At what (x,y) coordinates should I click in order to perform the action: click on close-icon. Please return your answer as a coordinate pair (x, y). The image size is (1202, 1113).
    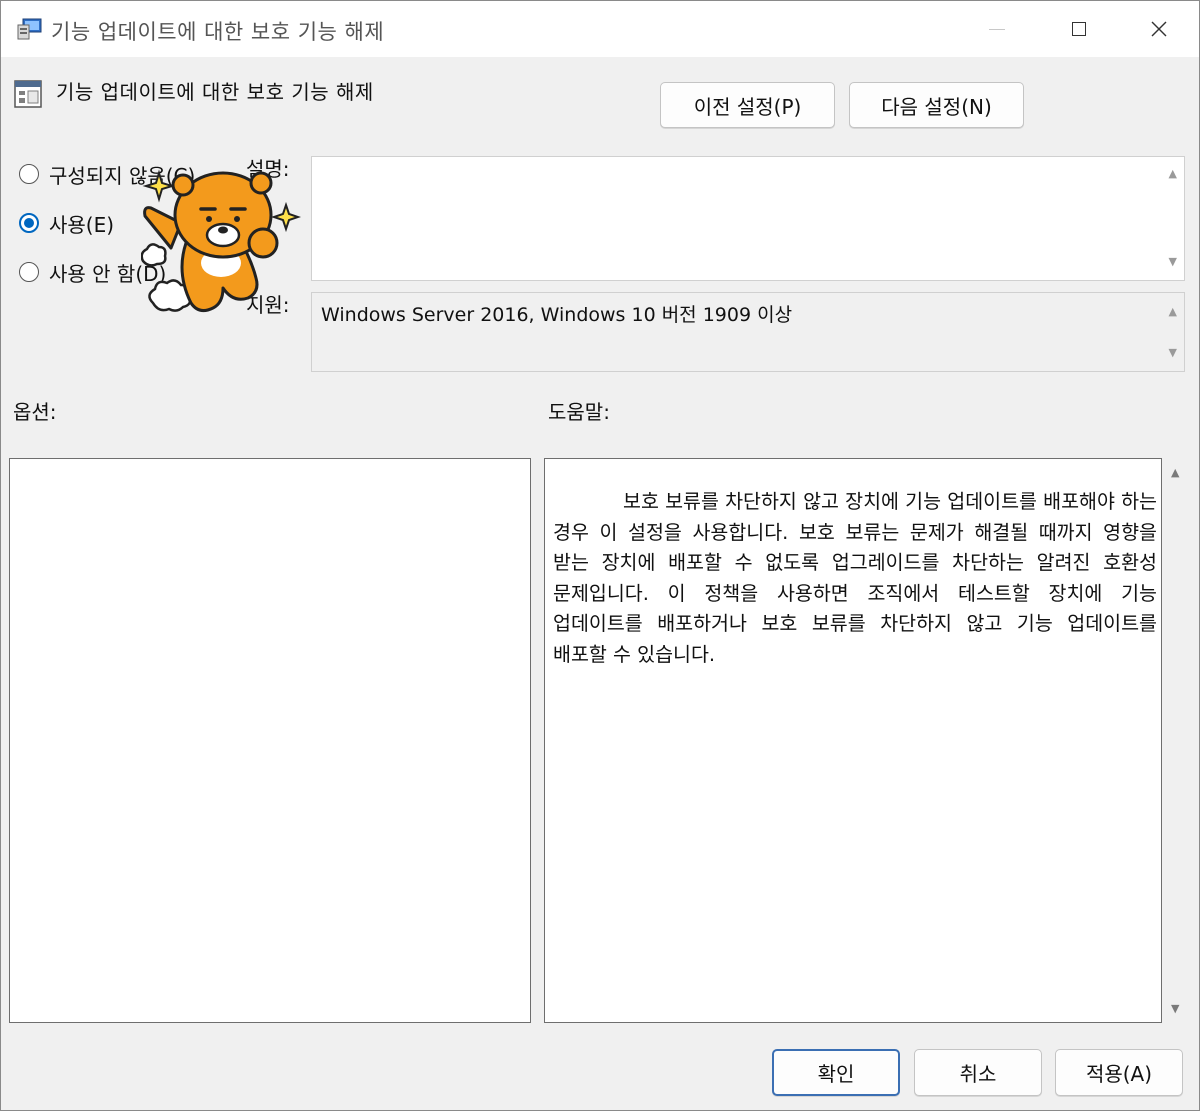
    Looking at the image, I should click on (1159, 29).